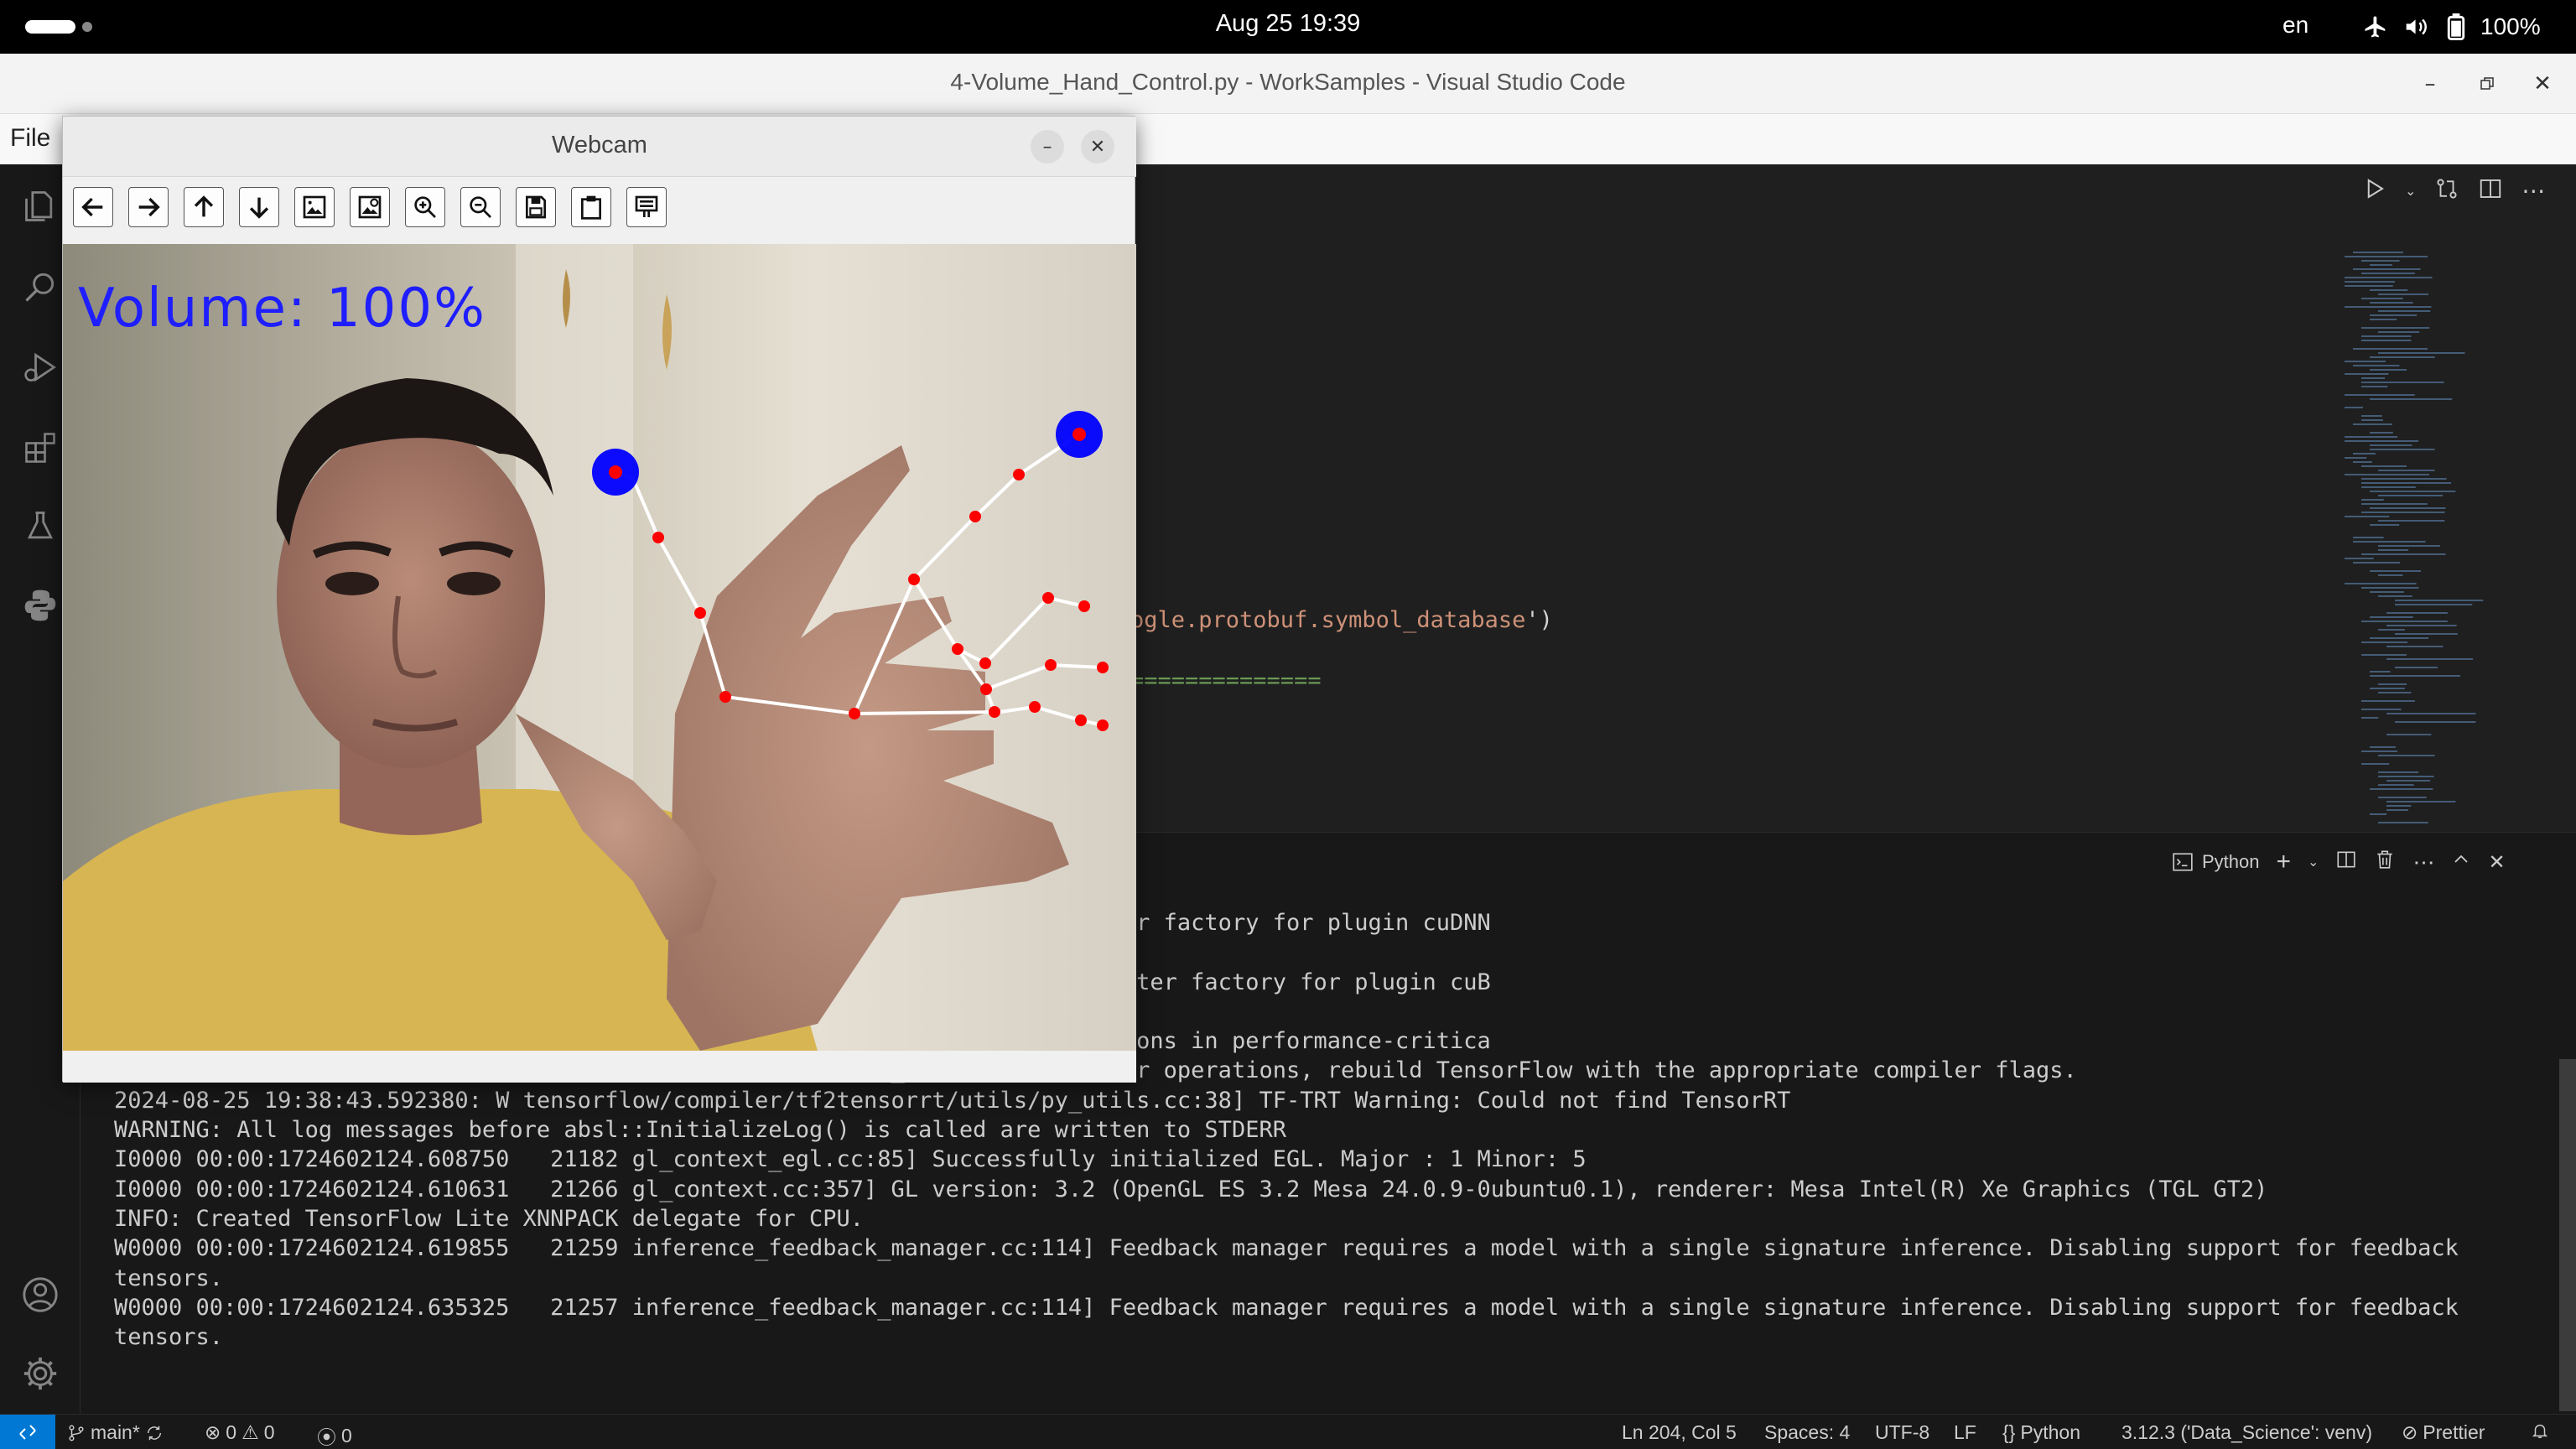 The width and height of the screenshot is (2576, 1449). Describe the element at coordinates (282, 309) in the screenshot. I see `volume-overlay-text: Volume: 100%` at that location.